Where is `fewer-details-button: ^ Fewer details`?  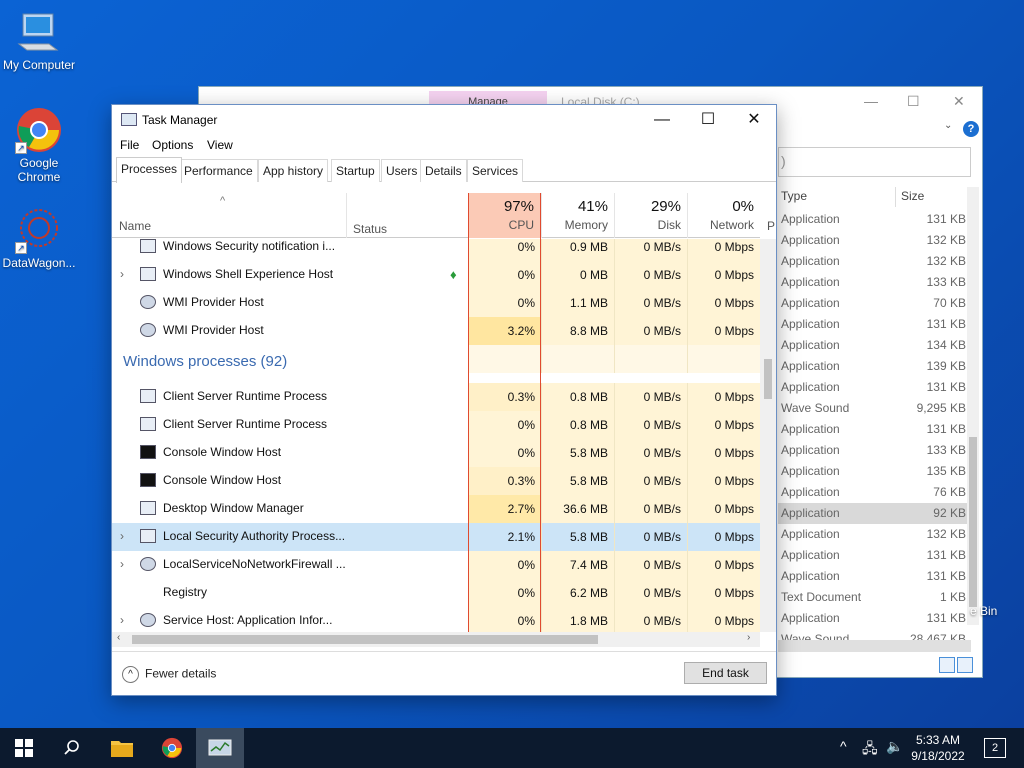
fewer-details-button: ^ Fewer details is located at coordinates (169, 674).